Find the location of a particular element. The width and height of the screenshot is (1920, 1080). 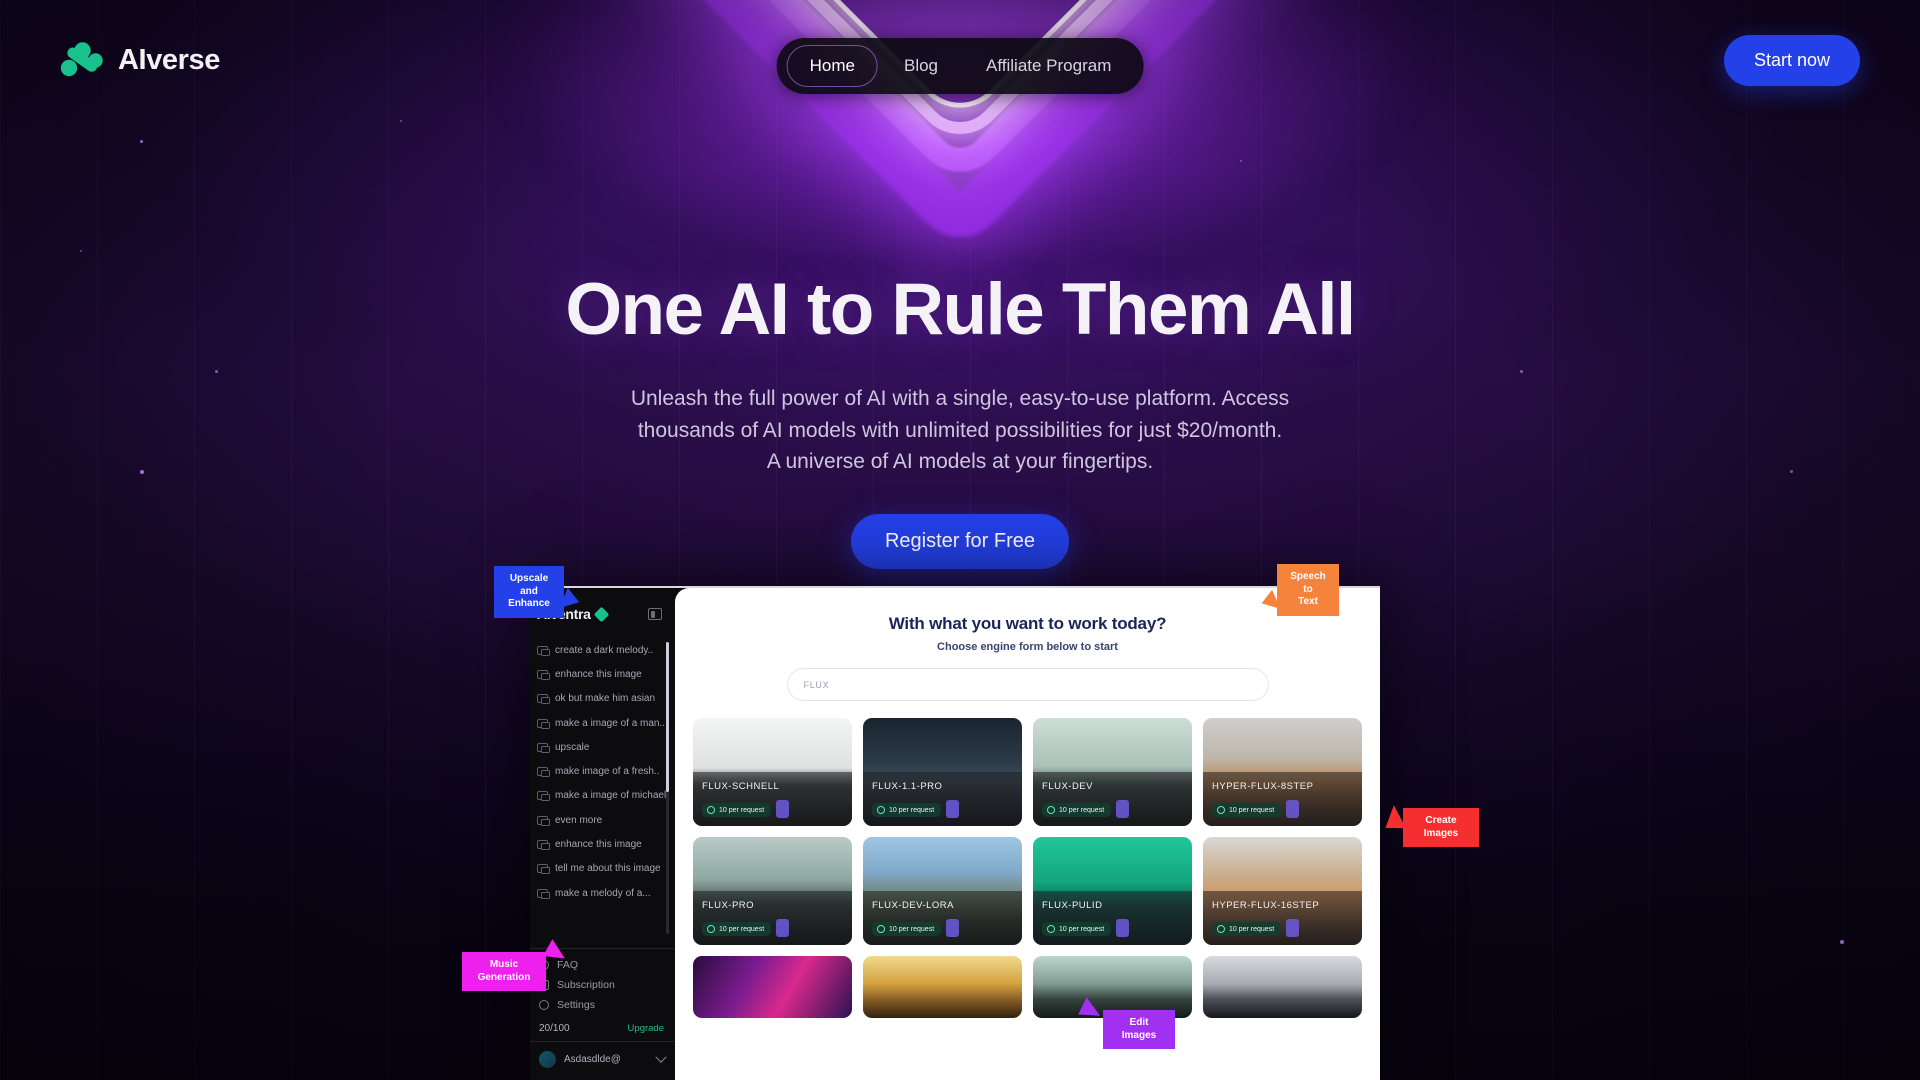

list-item: ok but make him asian is located at coordinates (606, 699).